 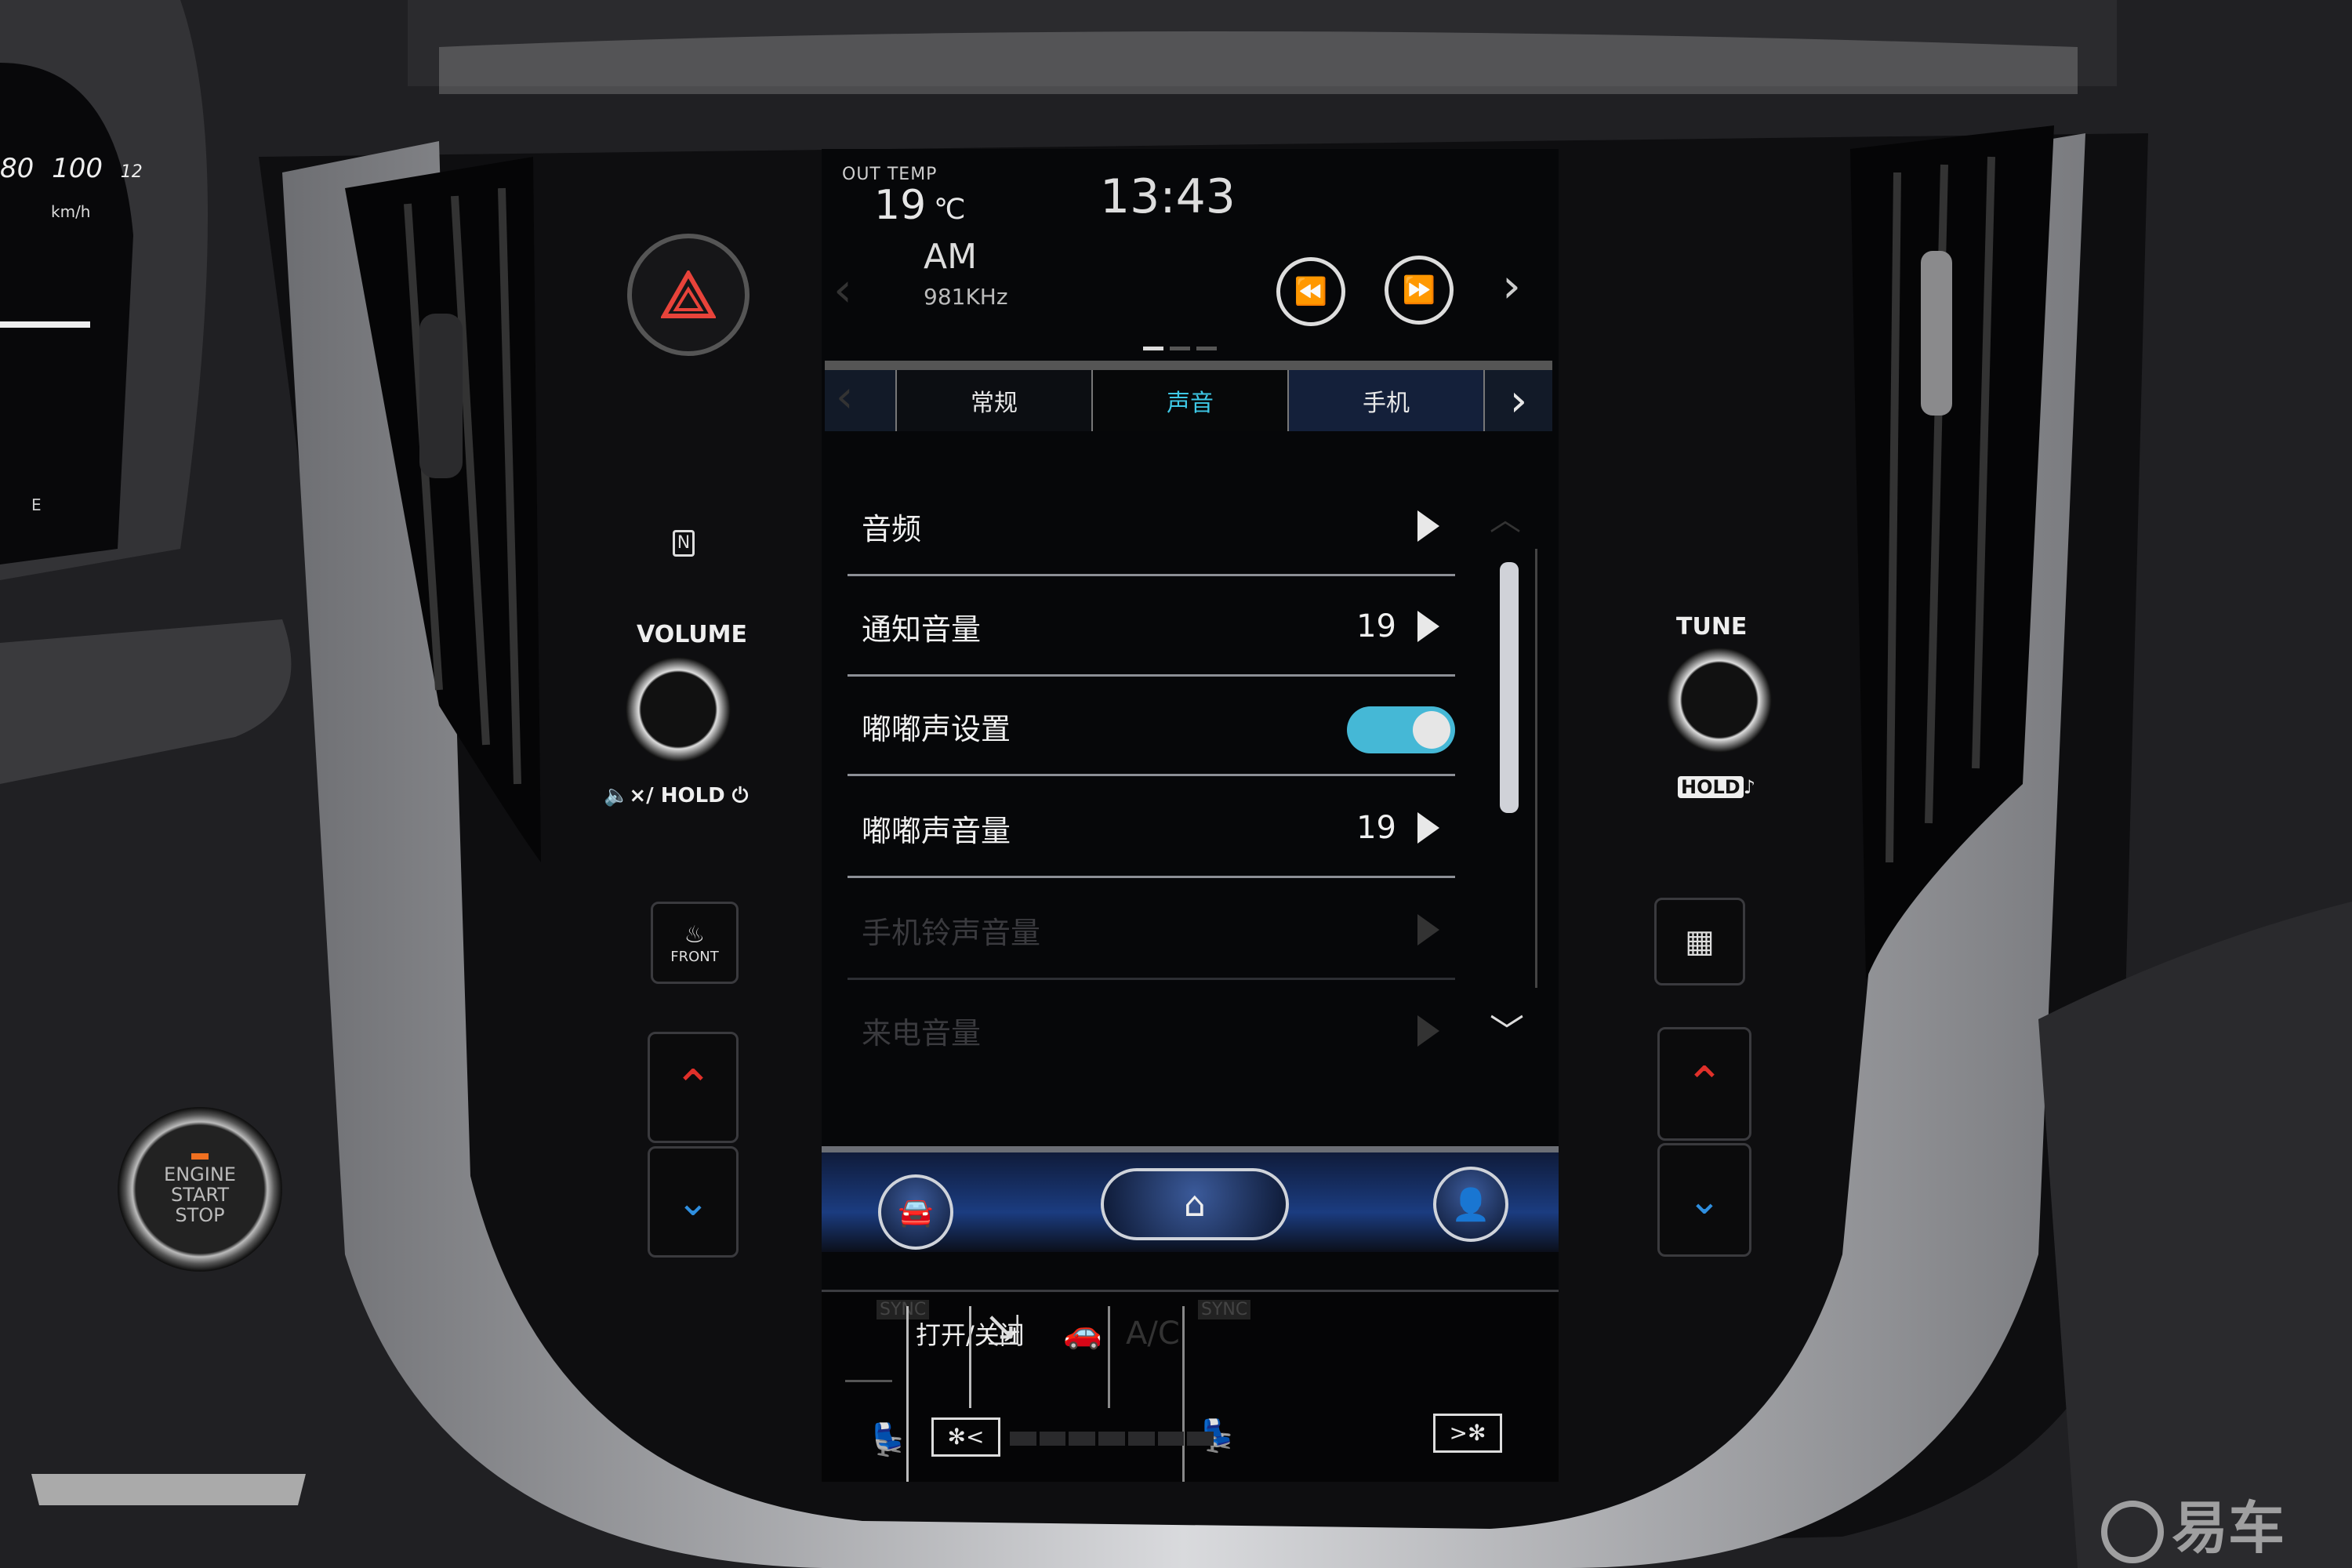 What do you see at coordinates (1712, 627) in the screenshot?
I see `tune-label: TUNE` at bounding box center [1712, 627].